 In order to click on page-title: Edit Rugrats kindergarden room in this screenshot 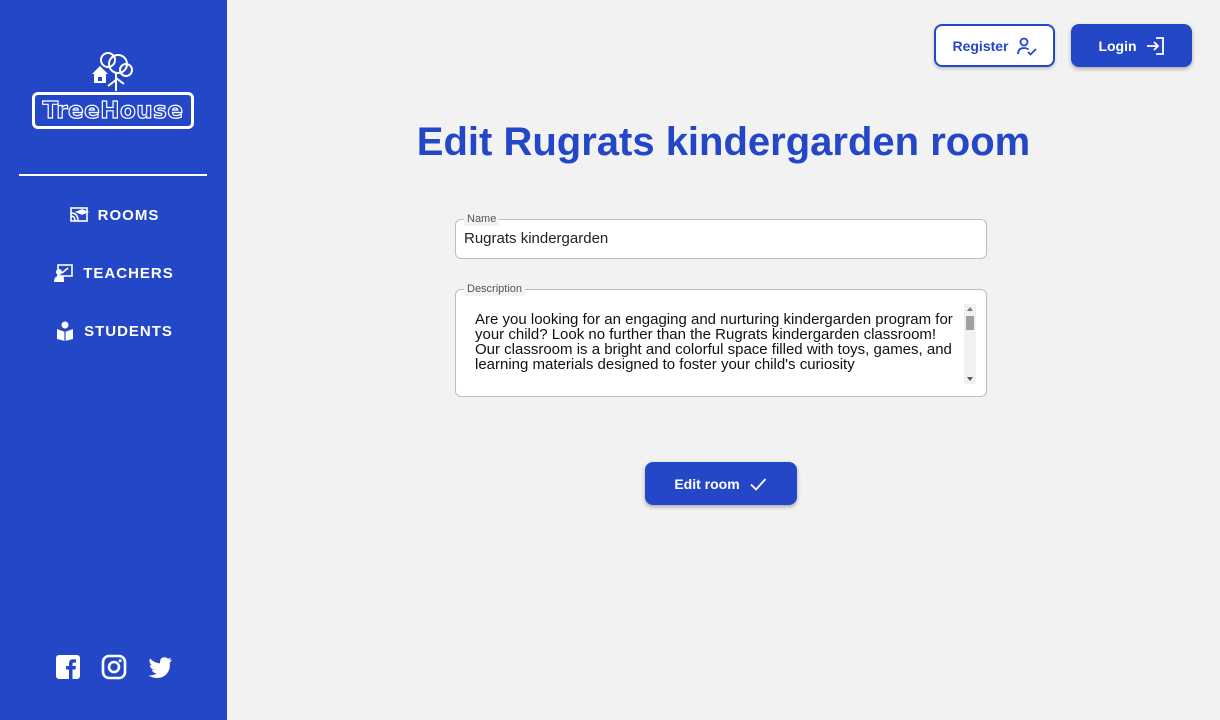, I will do `click(723, 142)`.